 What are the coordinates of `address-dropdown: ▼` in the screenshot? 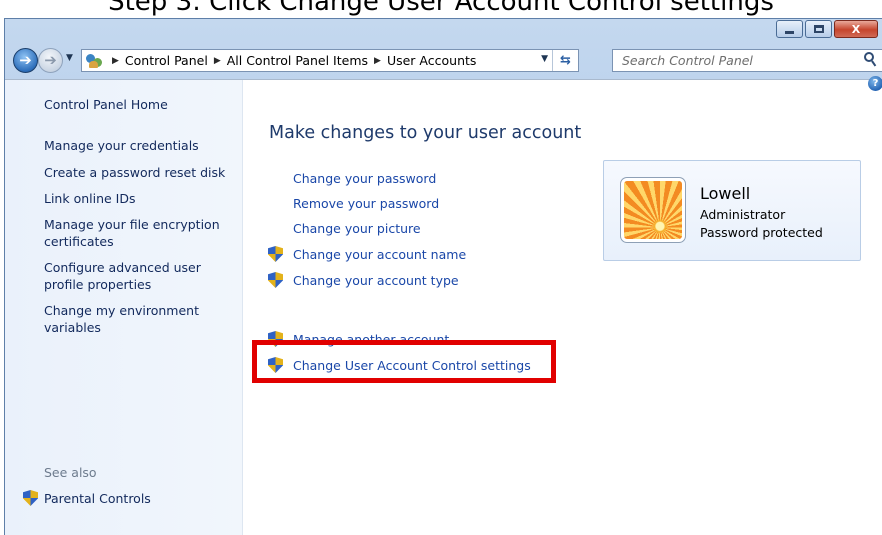 It's located at (544, 59).